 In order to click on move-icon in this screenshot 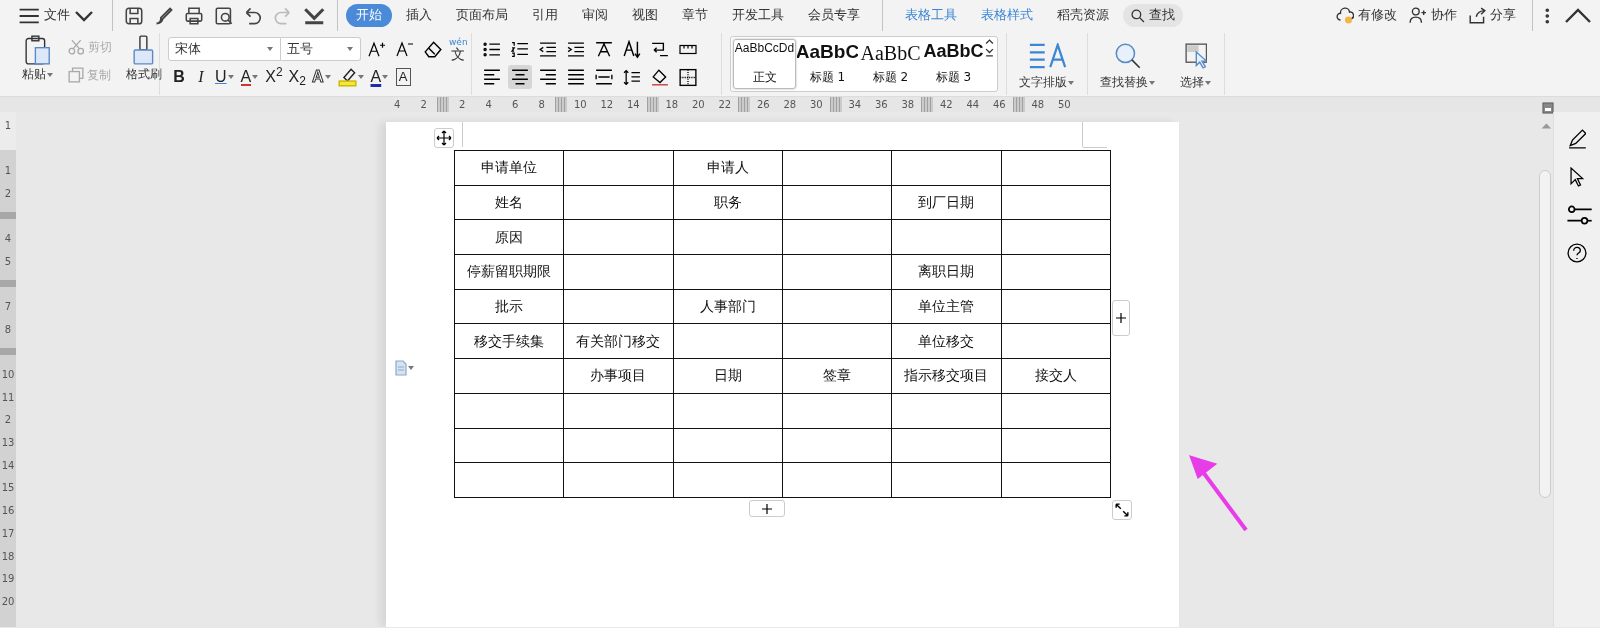, I will do `click(444, 138)`.